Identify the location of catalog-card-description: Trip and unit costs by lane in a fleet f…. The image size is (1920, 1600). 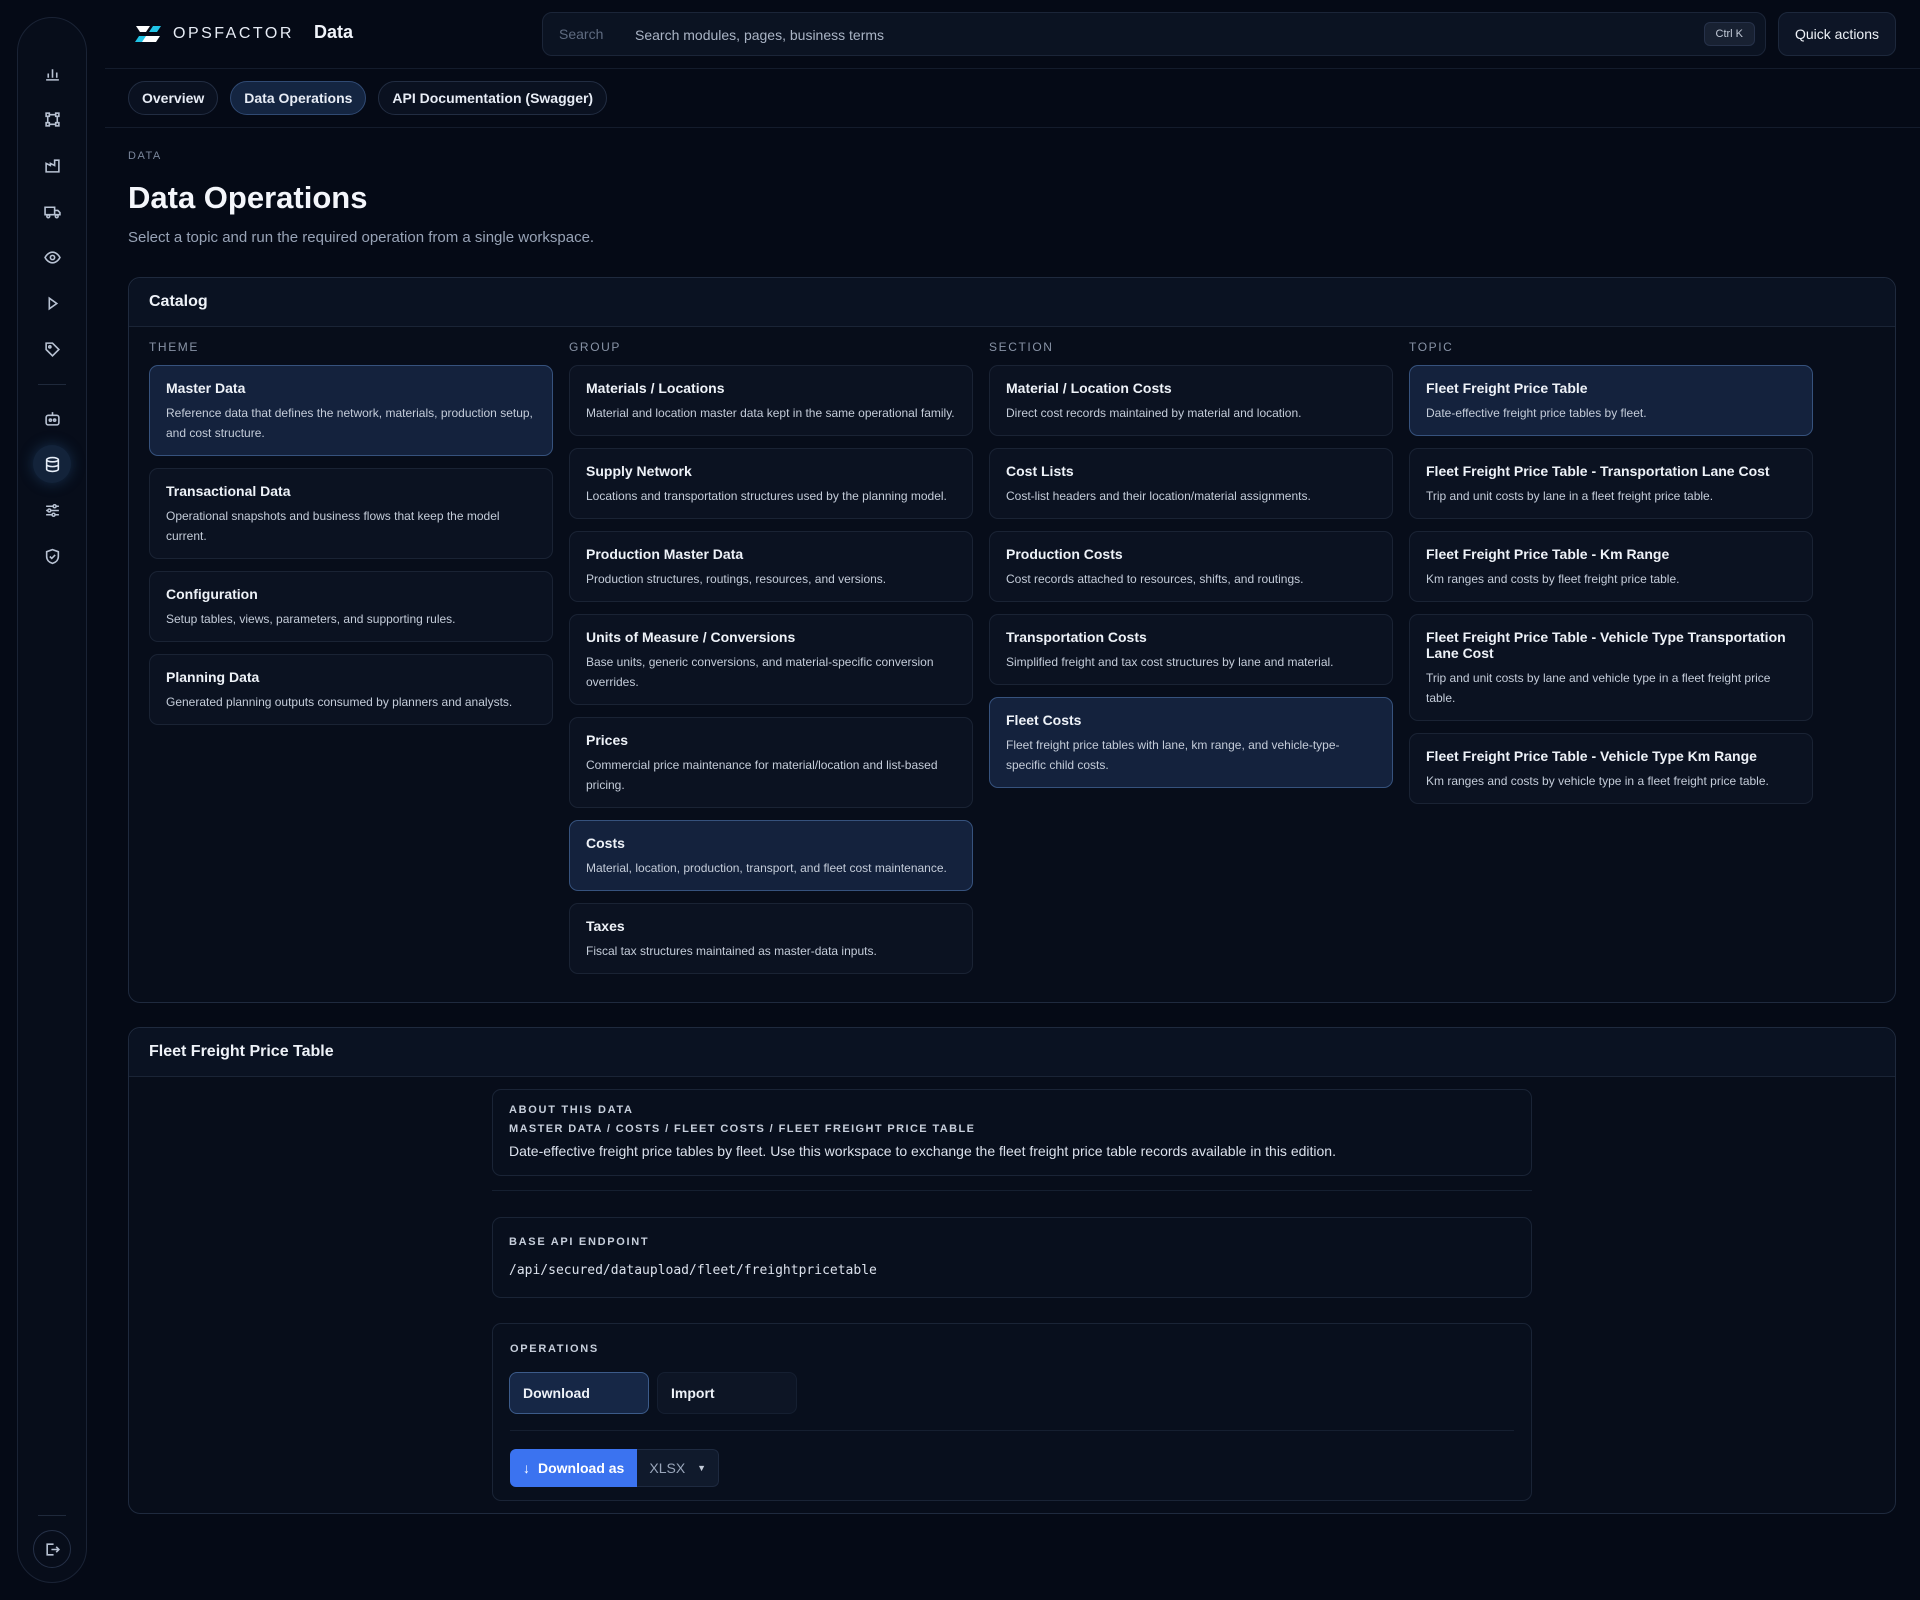
(1570, 496).